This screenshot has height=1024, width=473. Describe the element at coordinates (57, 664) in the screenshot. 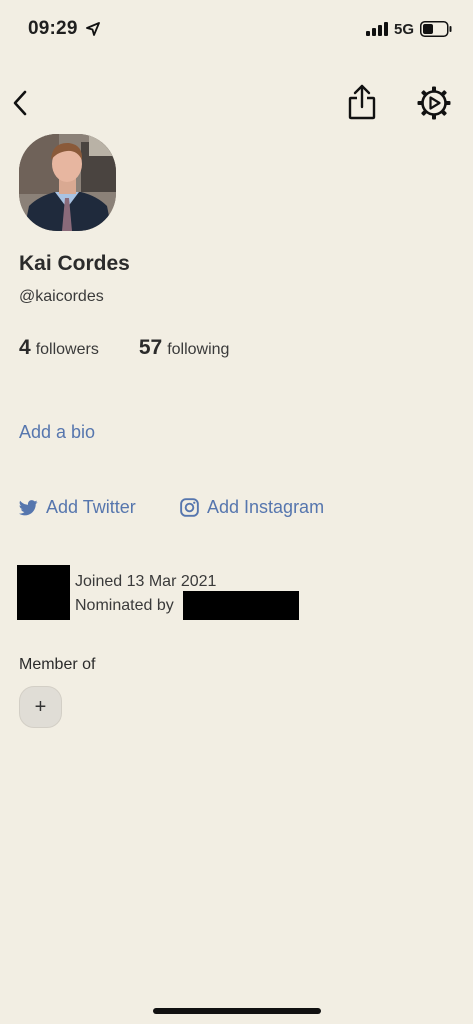

I see `member-of-heading: Member of` at that location.